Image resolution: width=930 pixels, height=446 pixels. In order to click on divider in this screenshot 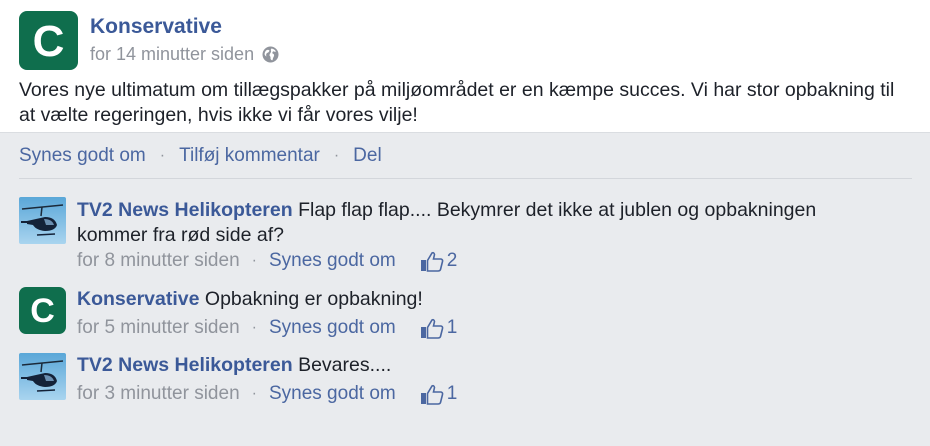, I will do `click(465, 178)`.